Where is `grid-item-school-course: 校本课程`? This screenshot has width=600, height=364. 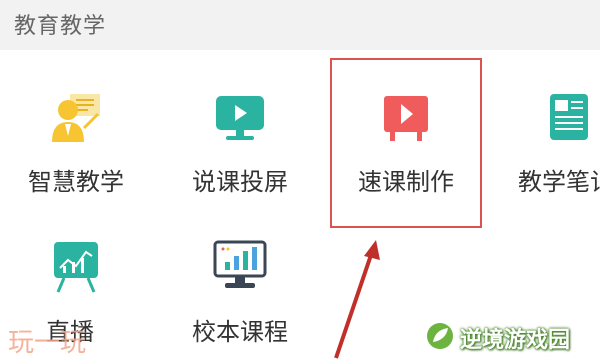 grid-item-school-course: 校本课程 is located at coordinates (240, 295).